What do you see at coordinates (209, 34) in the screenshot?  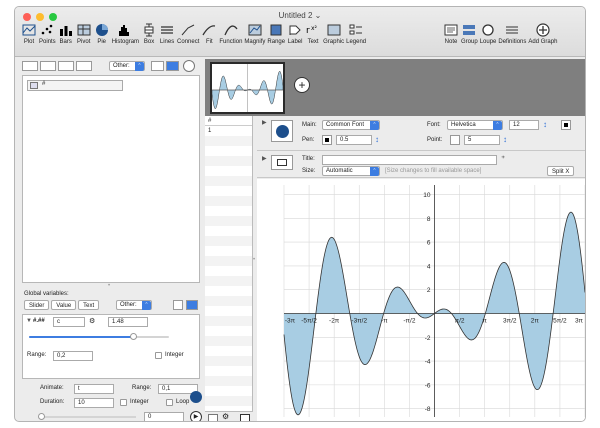 I see `toolbar-fit-button: Fit` at bounding box center [209, 34].